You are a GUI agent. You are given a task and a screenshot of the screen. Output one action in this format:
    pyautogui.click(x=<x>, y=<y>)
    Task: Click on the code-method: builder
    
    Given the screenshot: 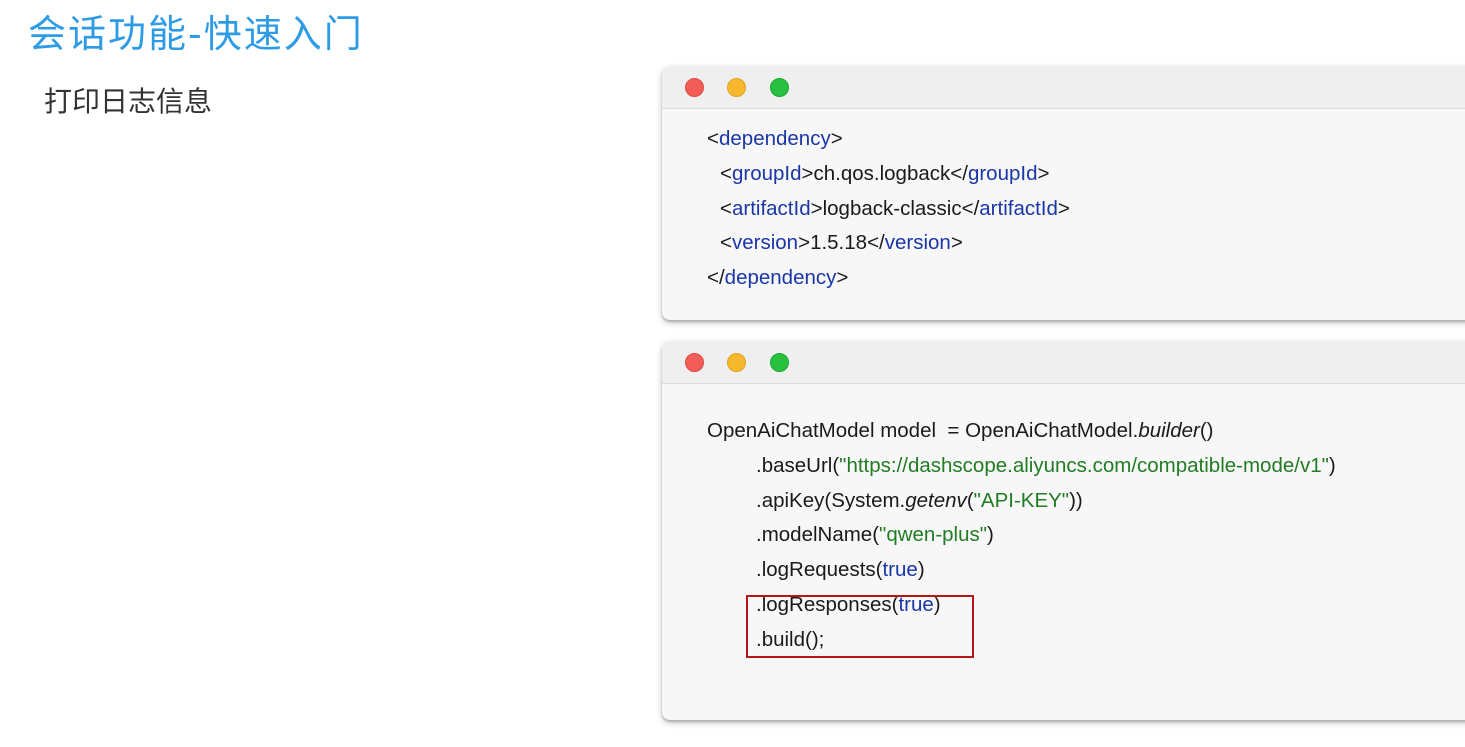 What is the action you would take?
    pyautogui.click(x=1169, y=430)
    